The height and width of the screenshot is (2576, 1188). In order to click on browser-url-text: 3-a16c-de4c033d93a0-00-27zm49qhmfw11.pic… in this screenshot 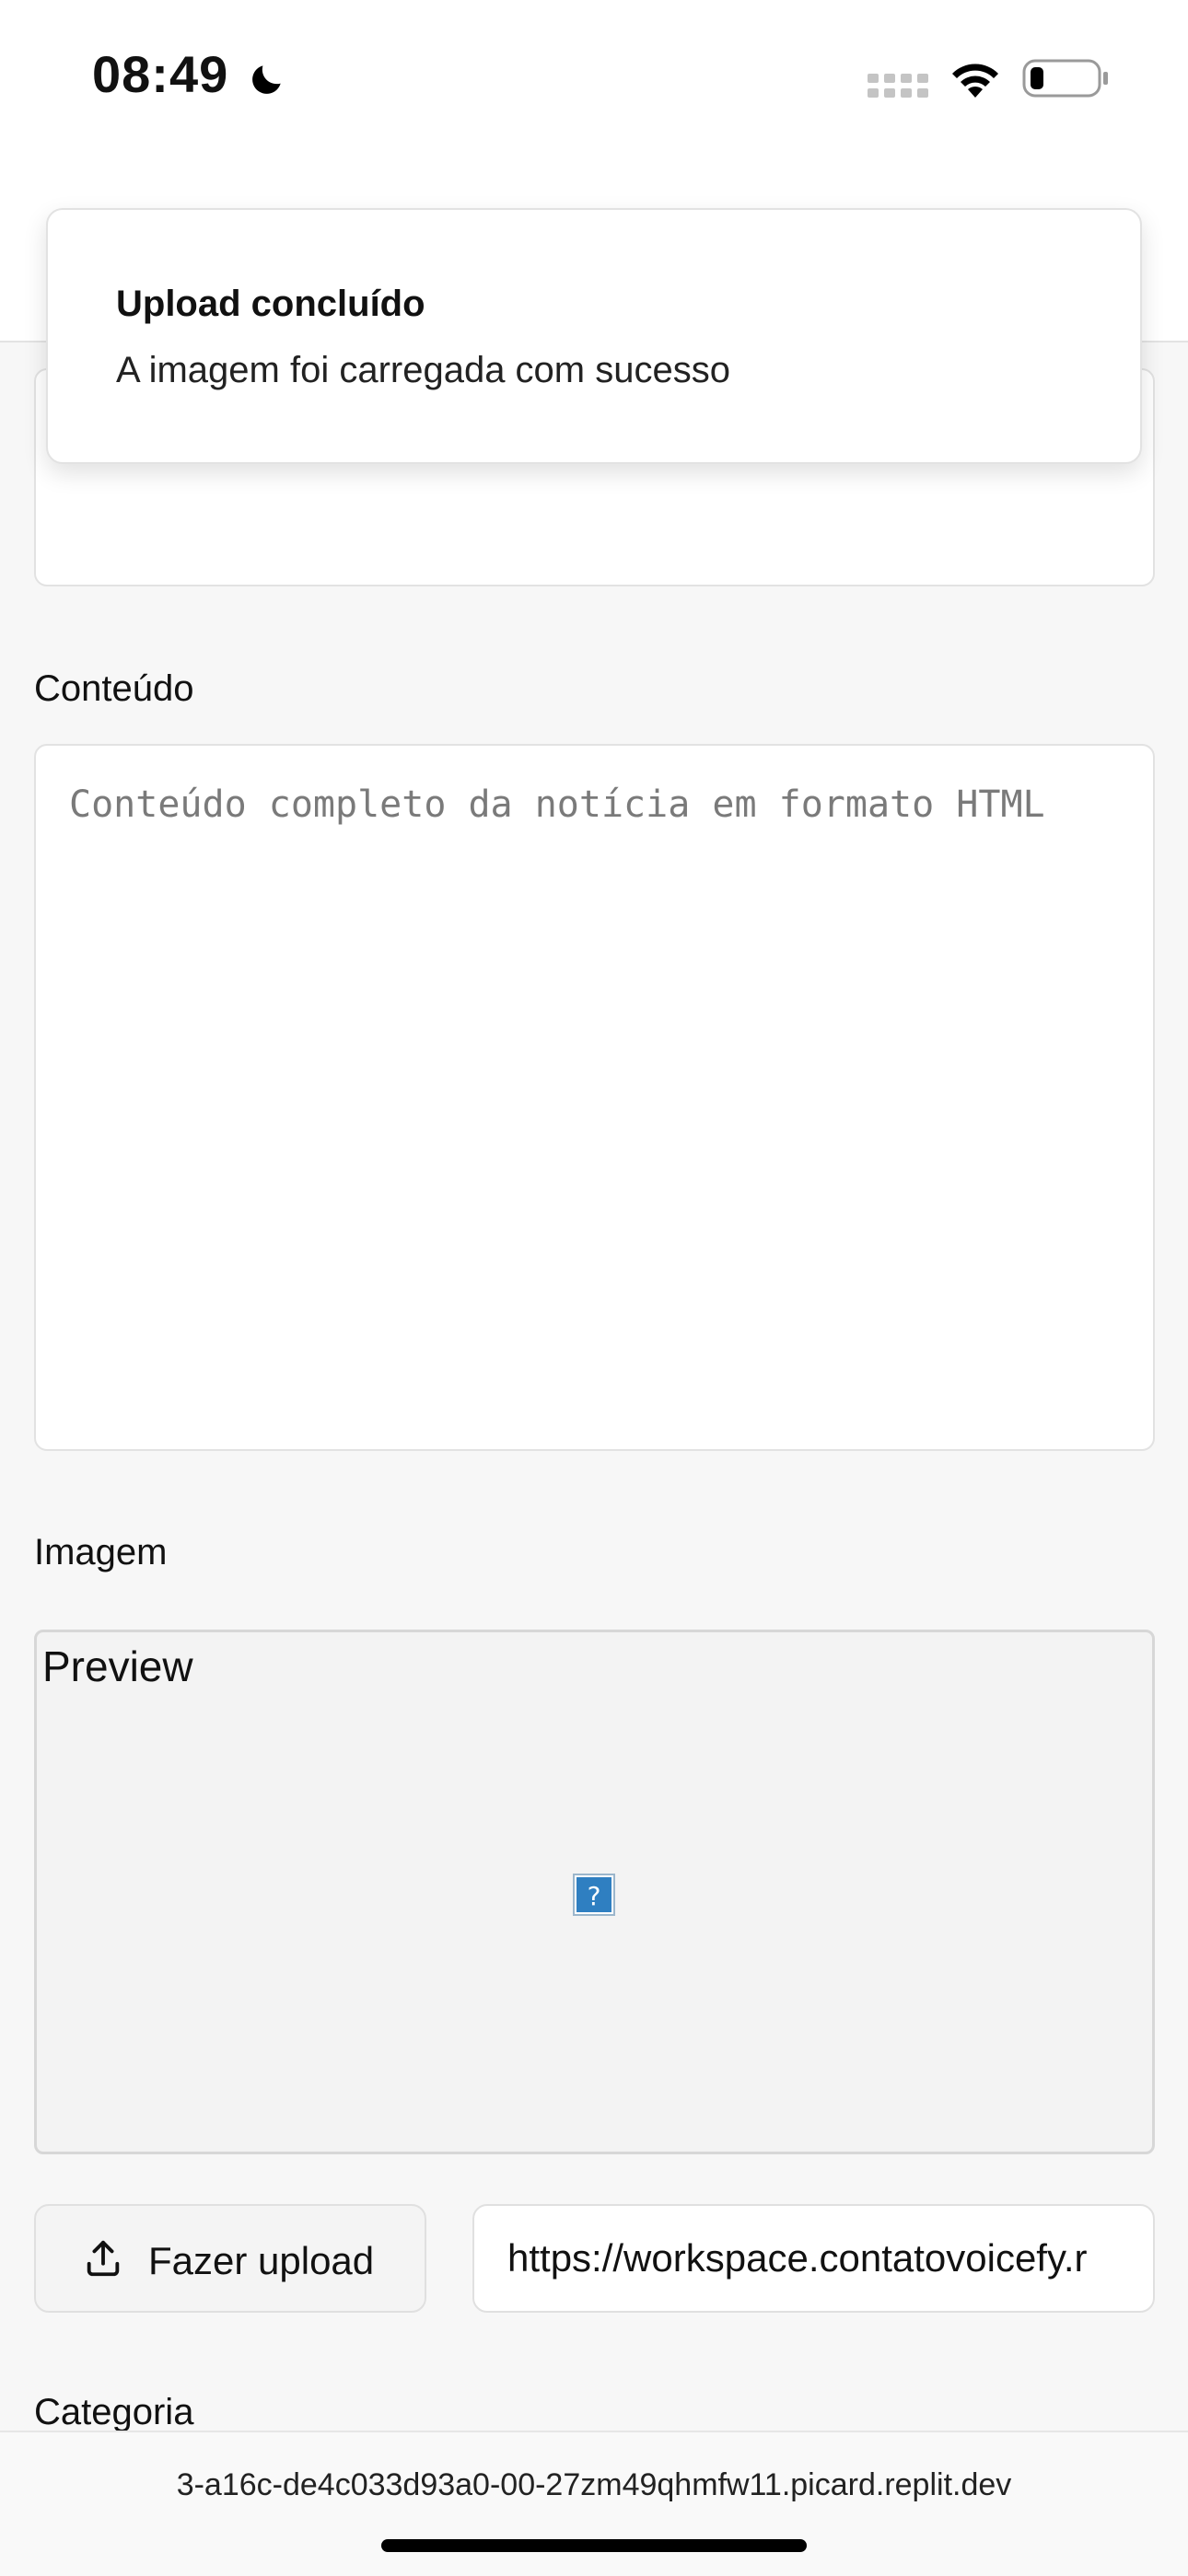, I will do `click(594, 2485)`.